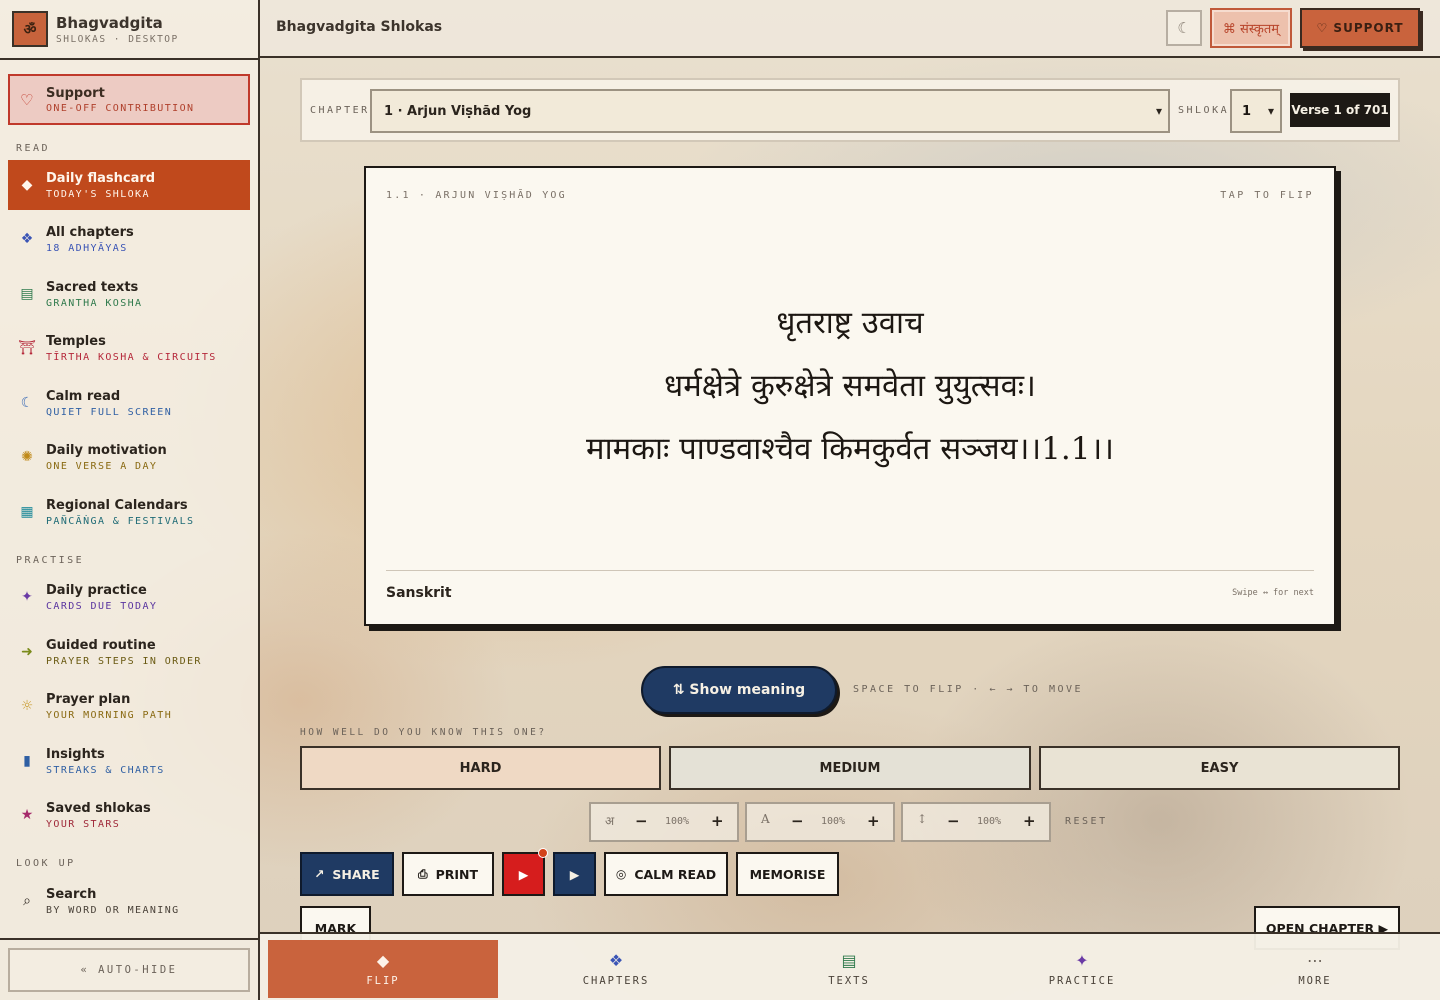 This screenshot has height=1000, width=1440. What do you see at coordinates (129, 815) in the screenshot?
I see `sidebar-item-saved-shlokas: ★ Saved shlokas YOUR STARS` at bounding box center [129, 815].